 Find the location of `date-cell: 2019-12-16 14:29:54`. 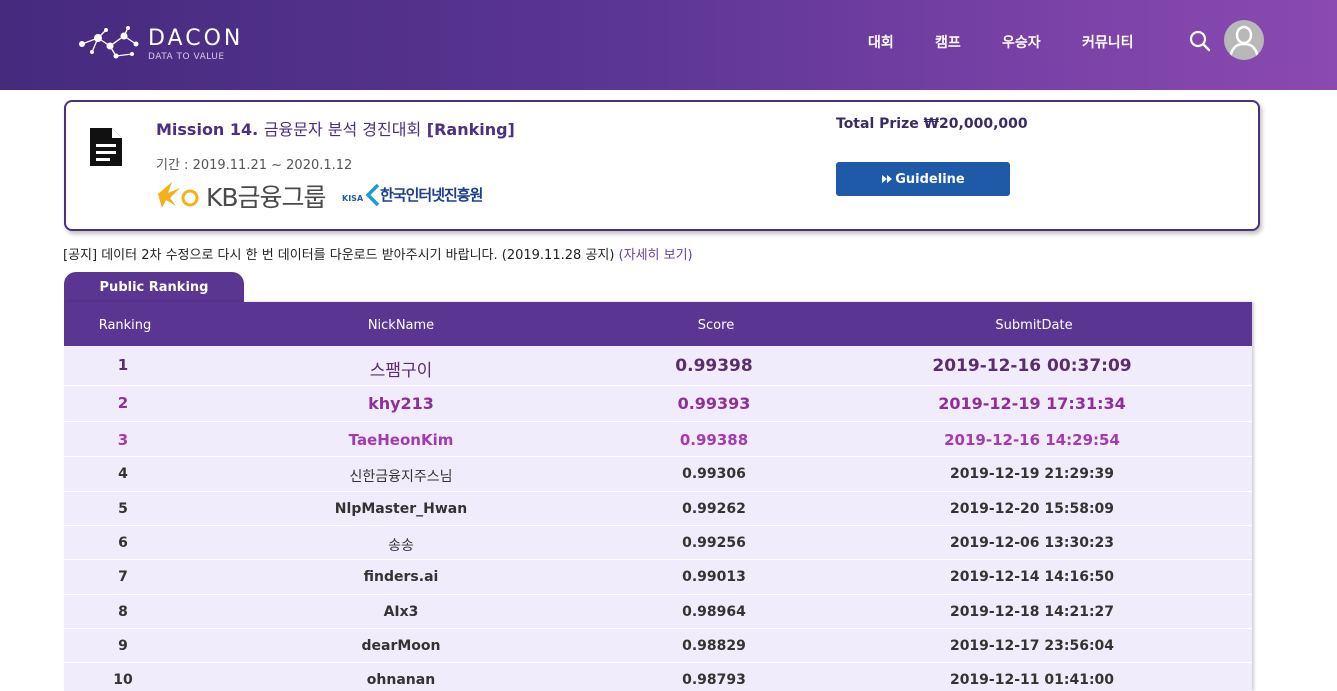

date-cell: 2019-12-16 14:29:54 is located at coordinates (1032, 440).